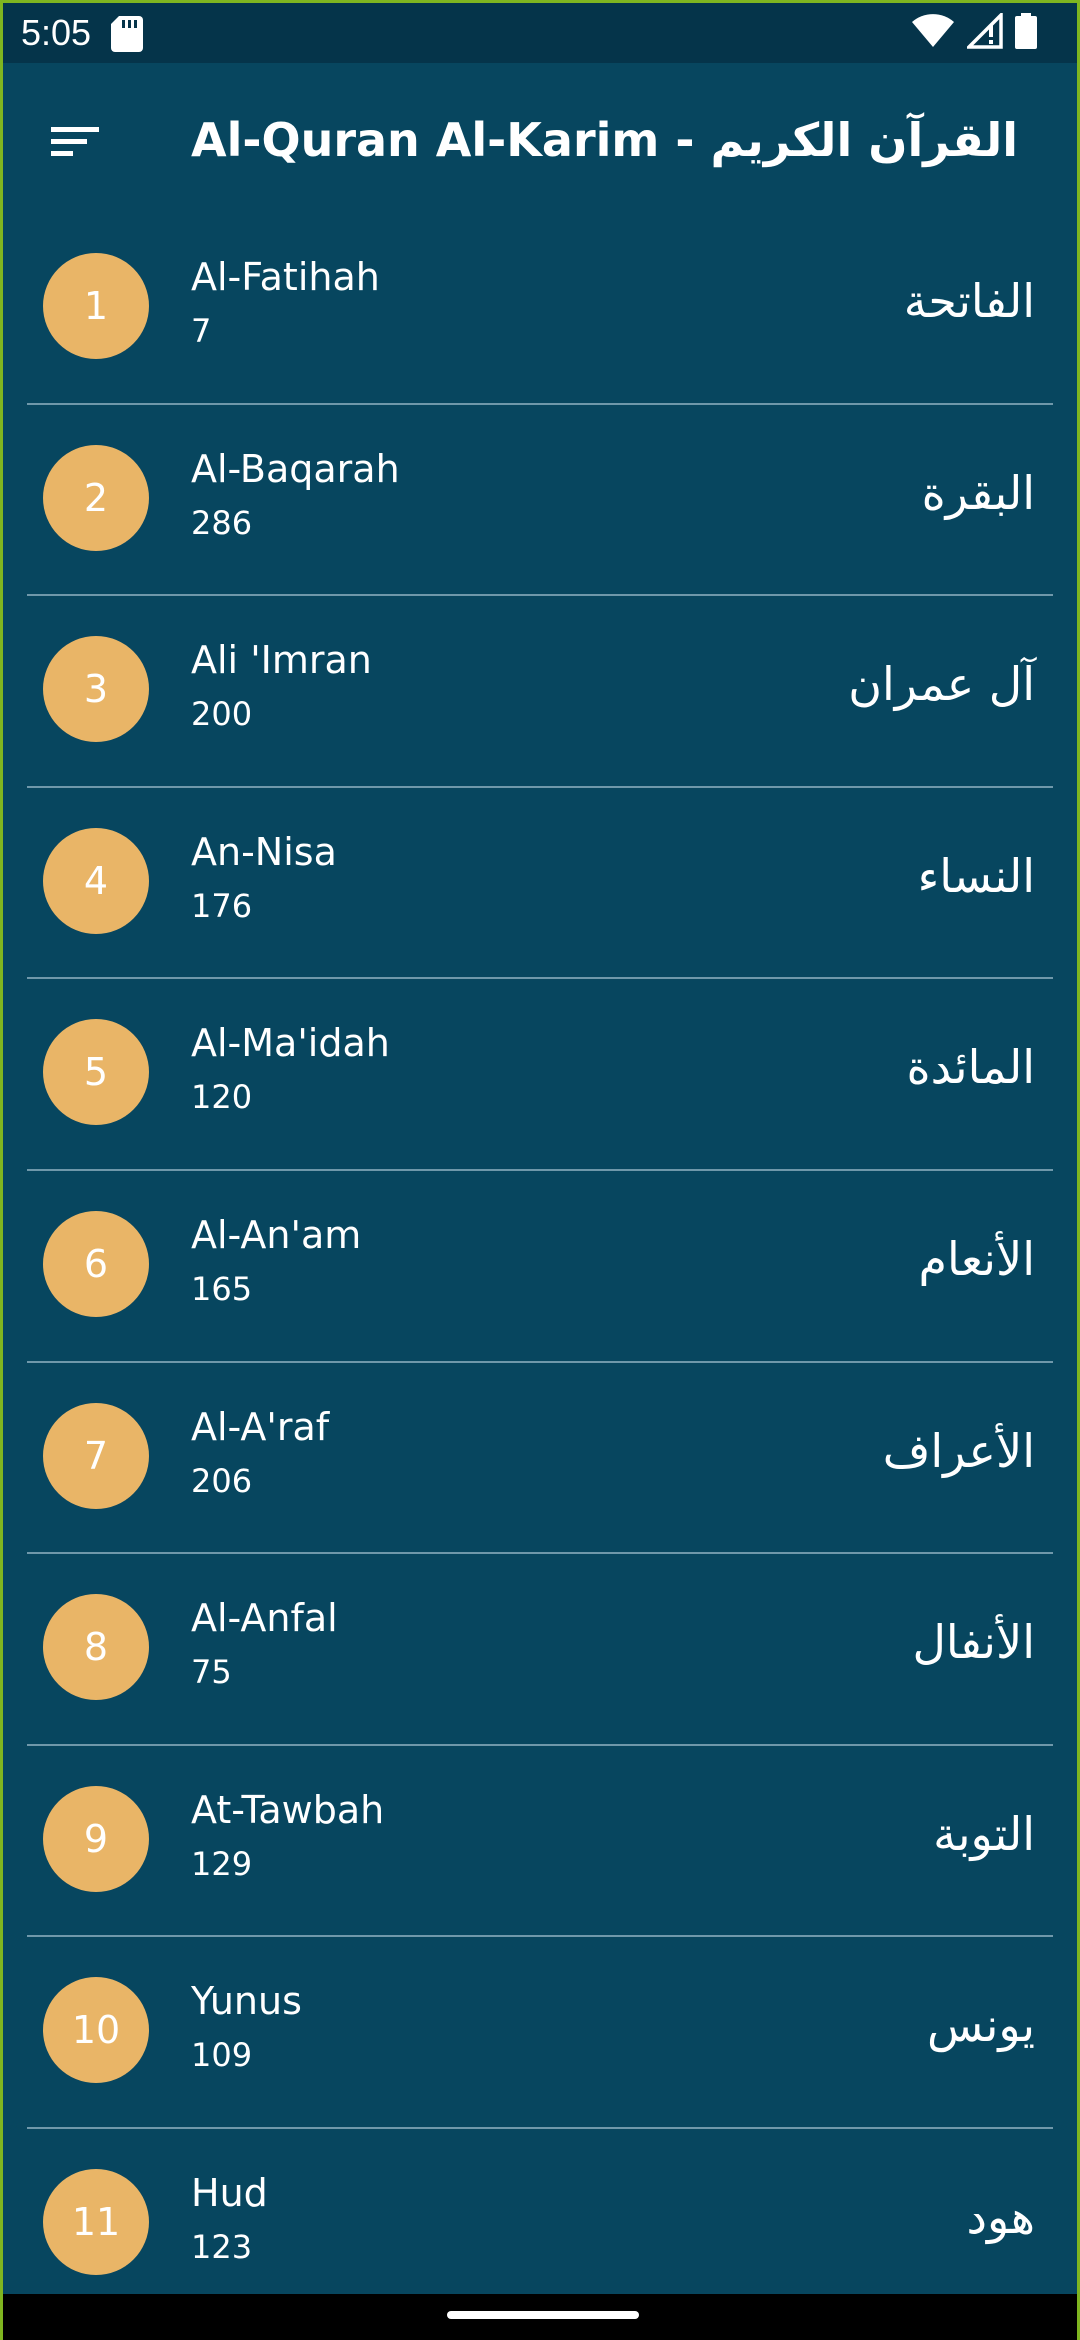 This screenshot has height=2340, width=1080. I want to click on surah-name: Al-Fatihah, so click(285, 277).